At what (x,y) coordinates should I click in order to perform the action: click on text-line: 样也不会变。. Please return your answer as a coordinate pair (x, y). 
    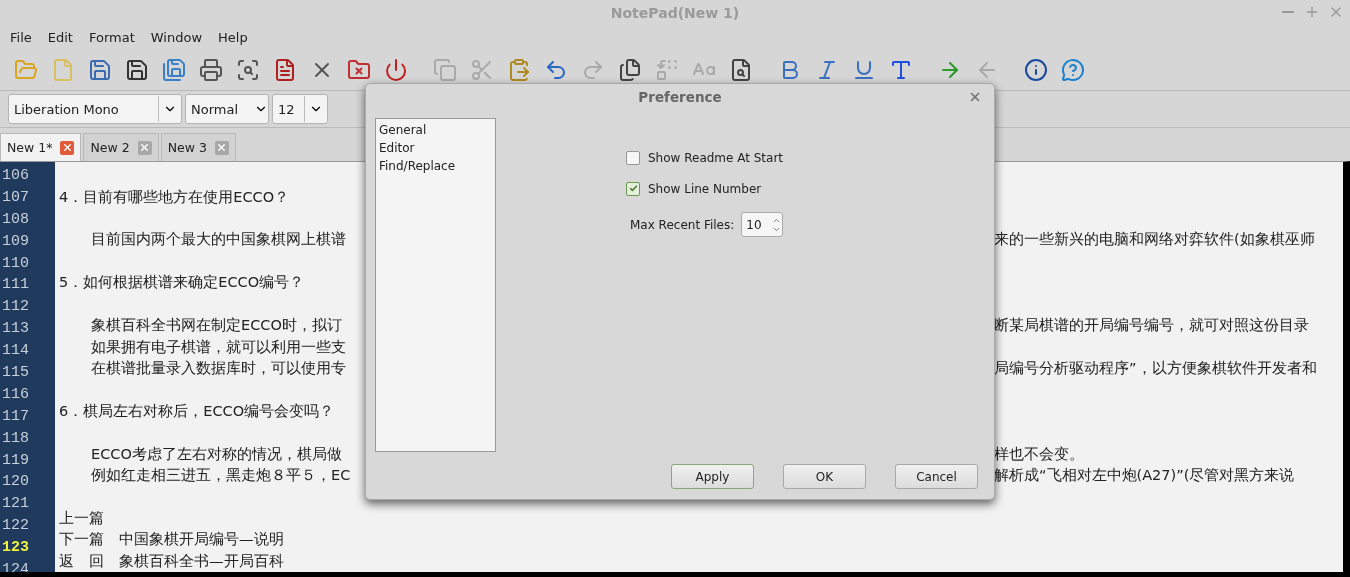
    Looking at the image, I should click on (1039, 454).